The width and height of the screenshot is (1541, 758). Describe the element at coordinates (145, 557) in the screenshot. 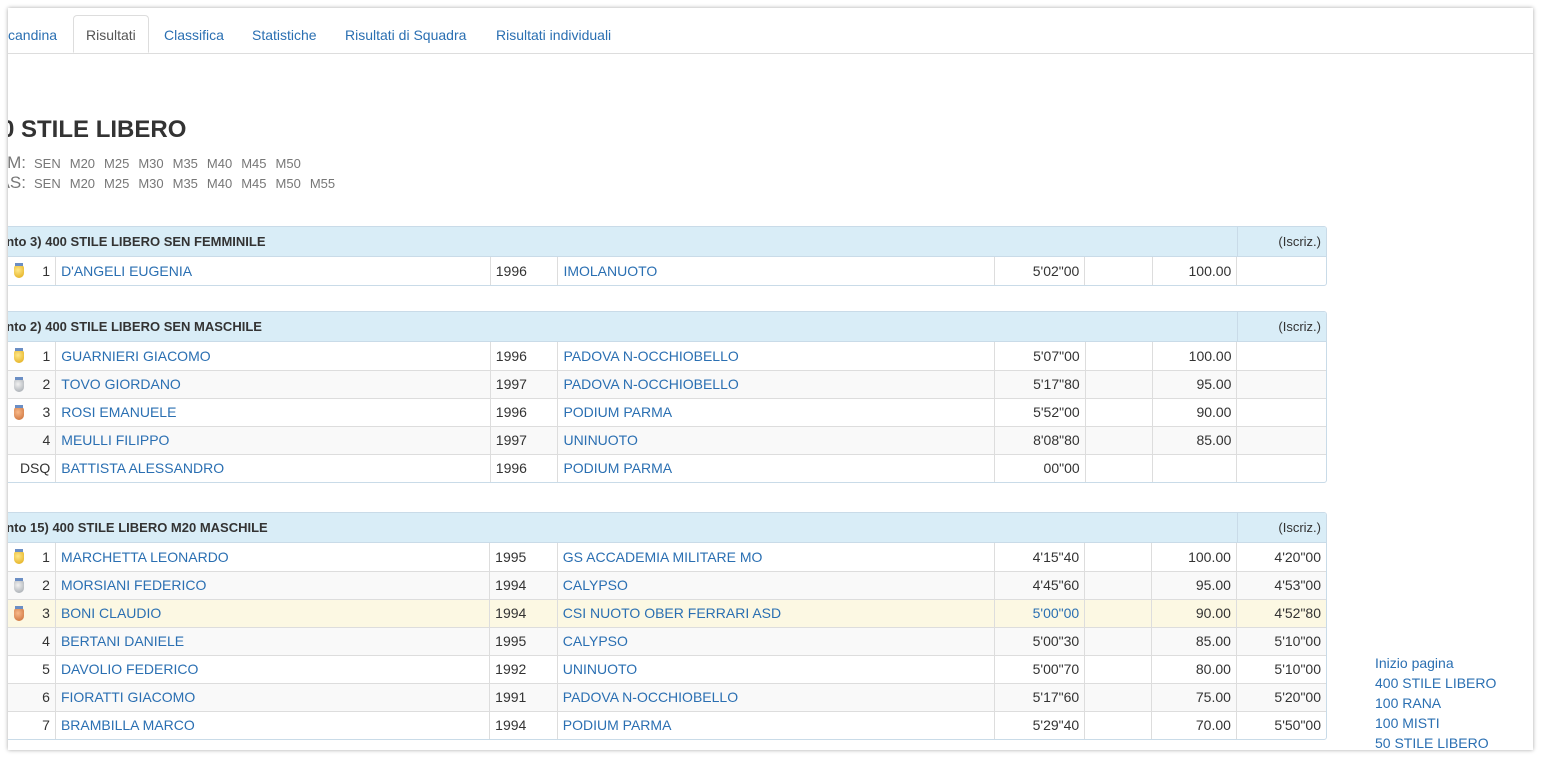

I see `athlete-name: MARCHETTA LEONARDO` at that location.